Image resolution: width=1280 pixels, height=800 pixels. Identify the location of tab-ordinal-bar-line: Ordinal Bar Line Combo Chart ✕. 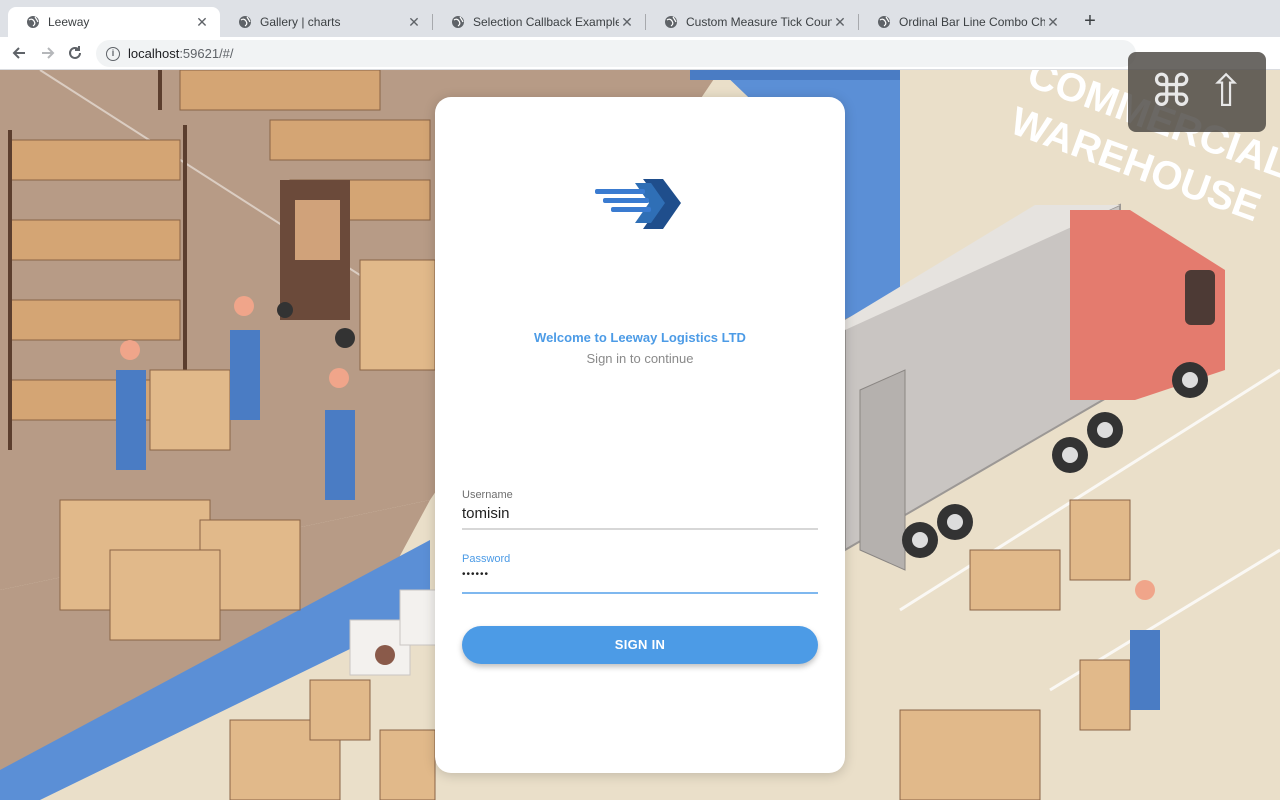
(965, 22).